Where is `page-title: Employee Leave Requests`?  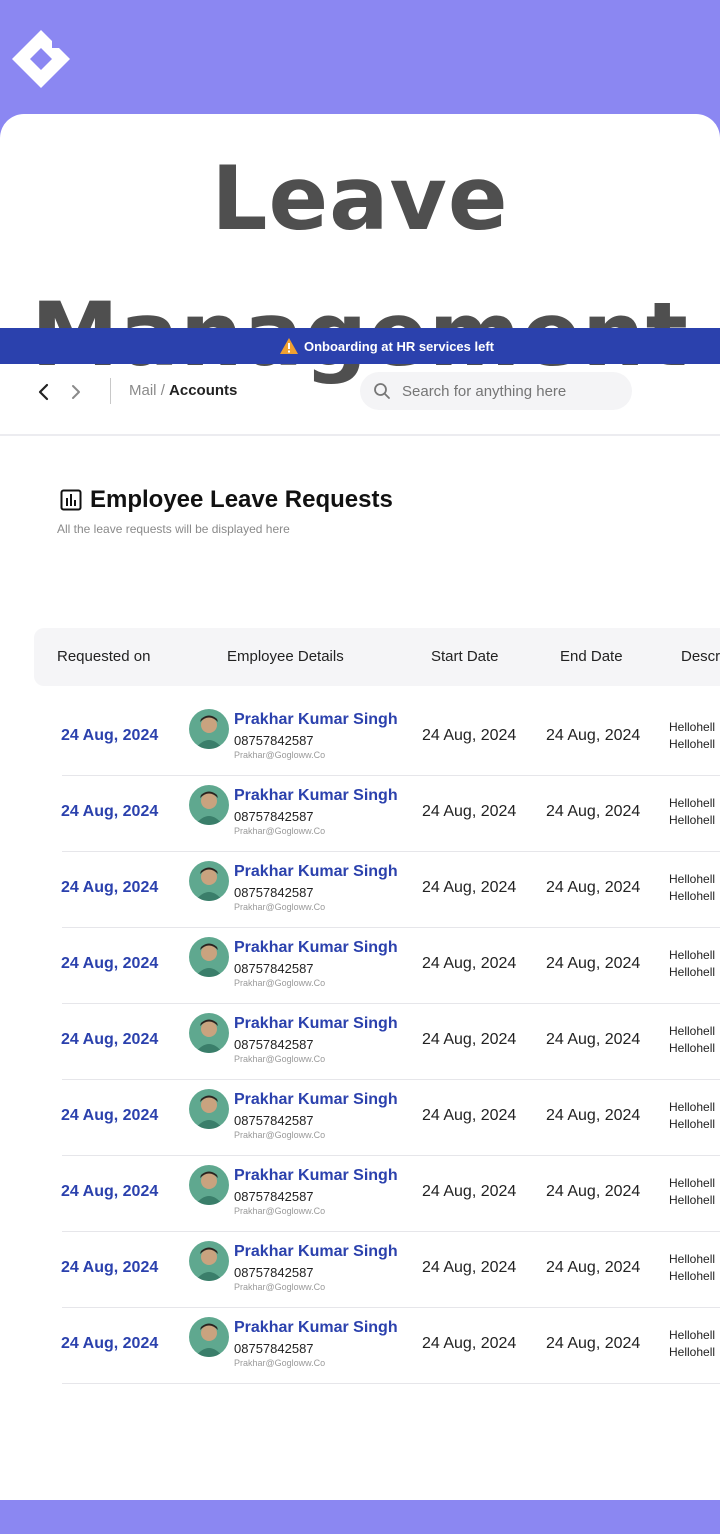 page-title: Employee Leave Requests is located at coordinates (226, 500).